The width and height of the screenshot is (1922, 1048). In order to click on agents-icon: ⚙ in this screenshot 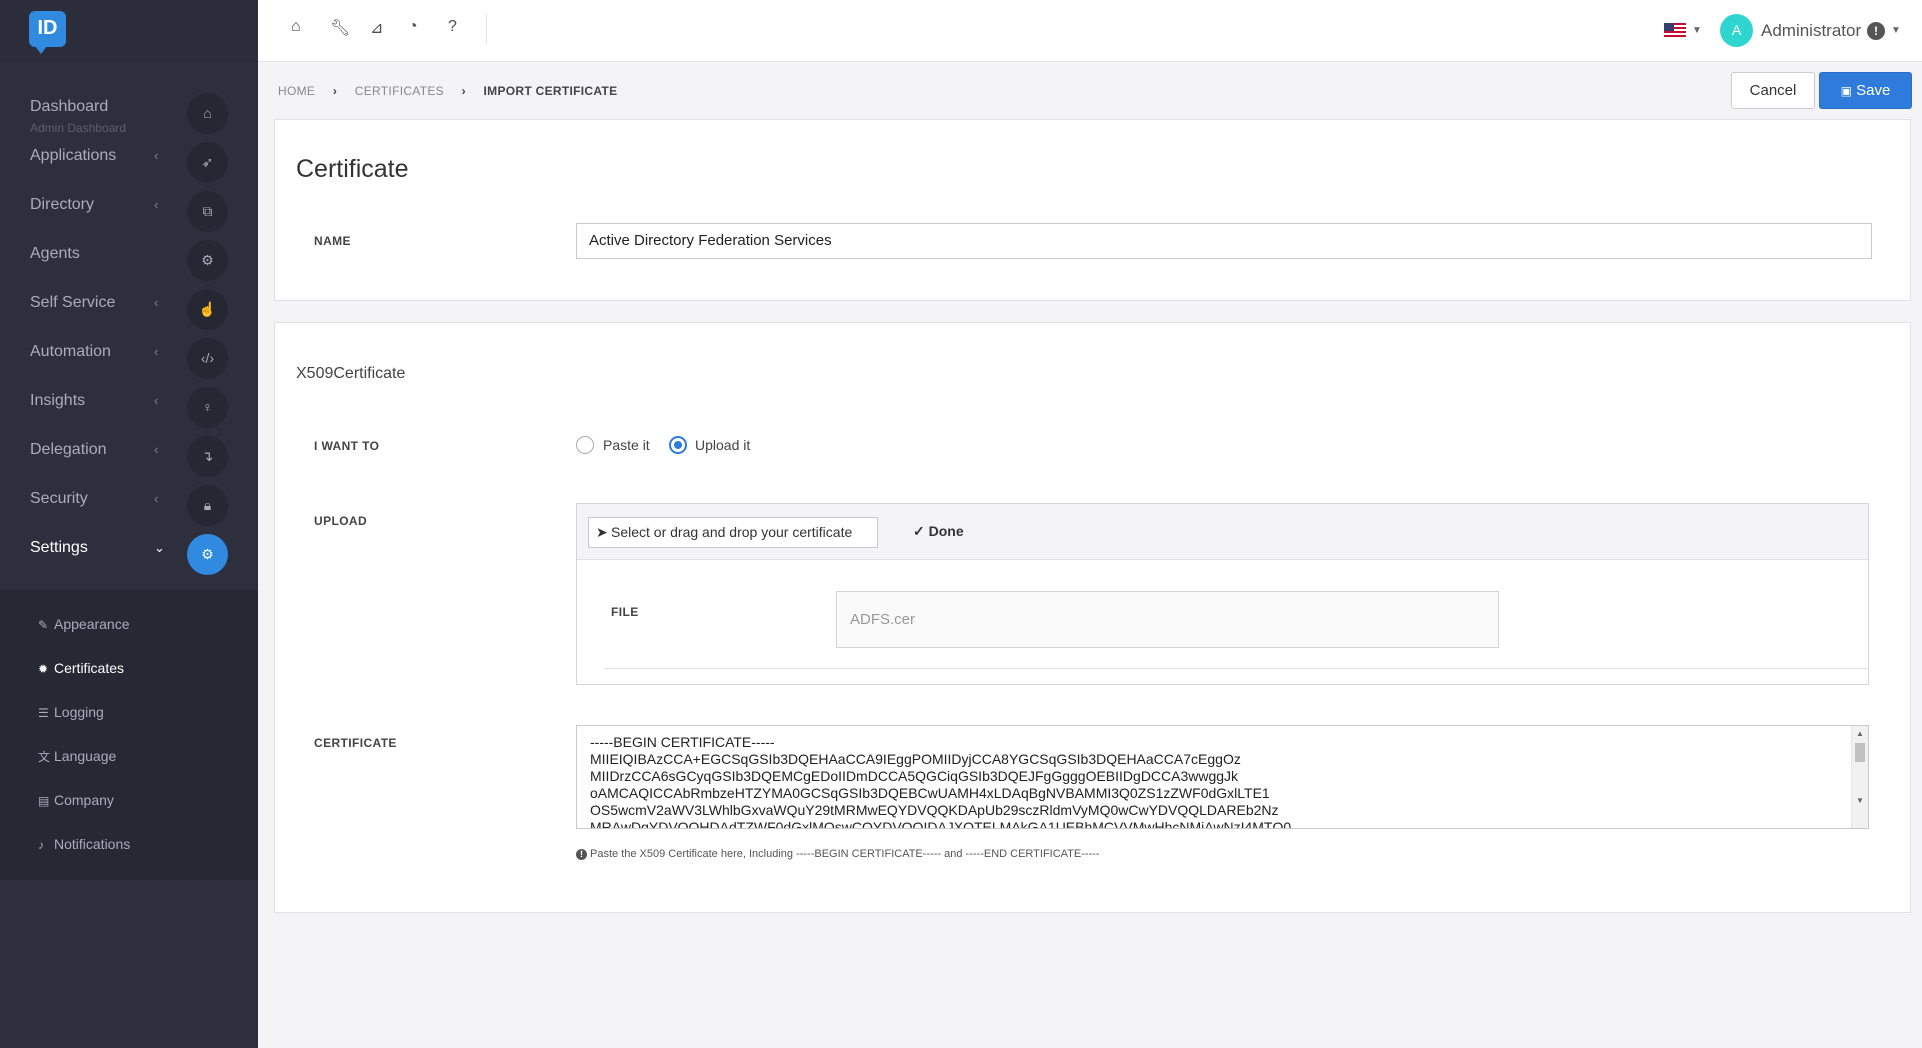, I will do `click(207, 260)`.